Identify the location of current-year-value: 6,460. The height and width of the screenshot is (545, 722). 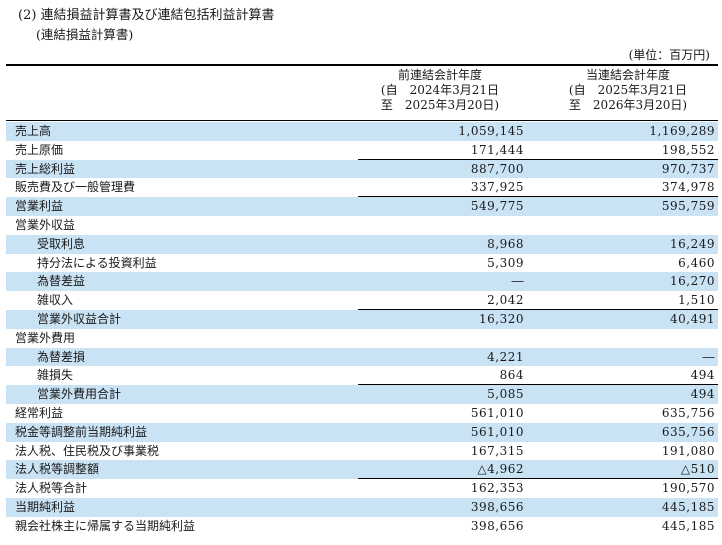
(696, 262).